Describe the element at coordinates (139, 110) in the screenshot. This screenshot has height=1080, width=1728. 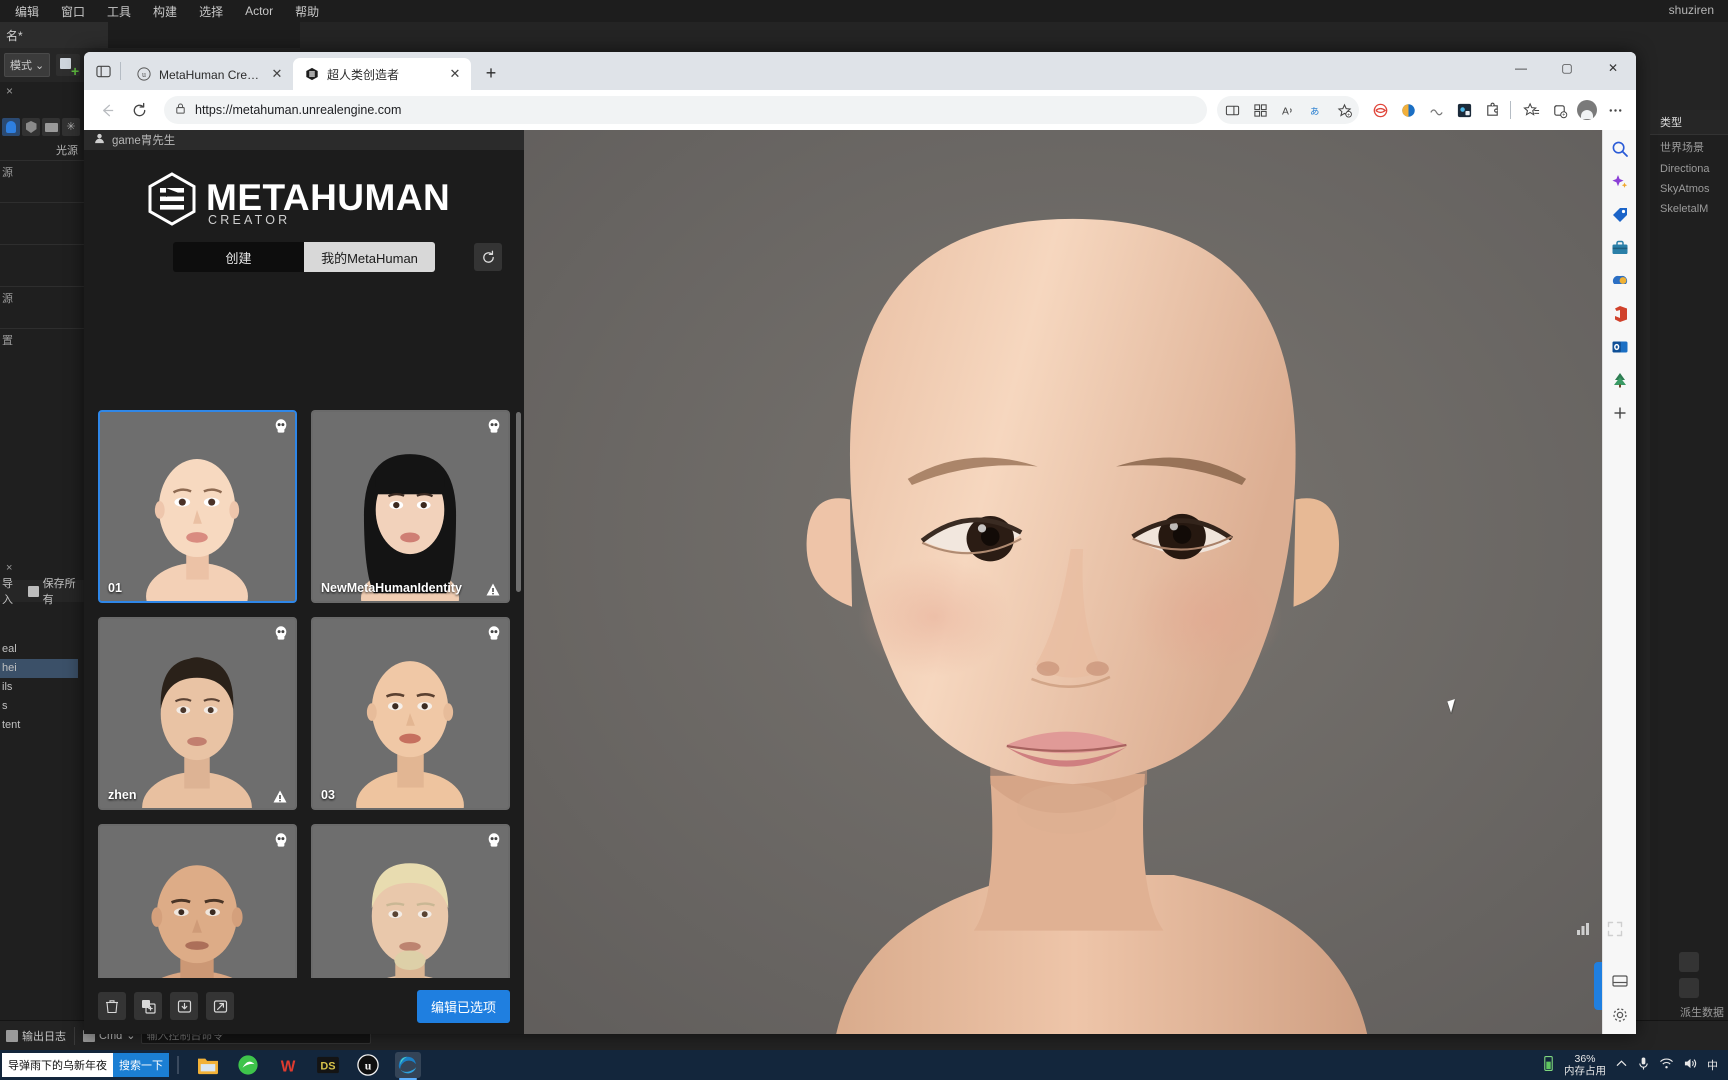
I see `reload-icon` at that location.